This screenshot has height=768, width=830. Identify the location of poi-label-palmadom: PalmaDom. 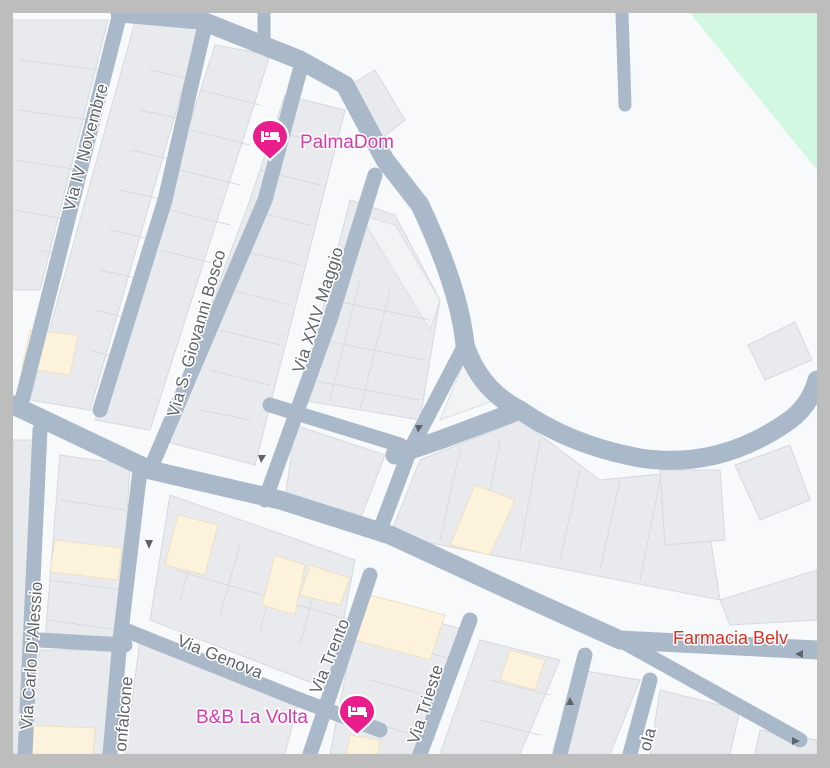
(347, 143).